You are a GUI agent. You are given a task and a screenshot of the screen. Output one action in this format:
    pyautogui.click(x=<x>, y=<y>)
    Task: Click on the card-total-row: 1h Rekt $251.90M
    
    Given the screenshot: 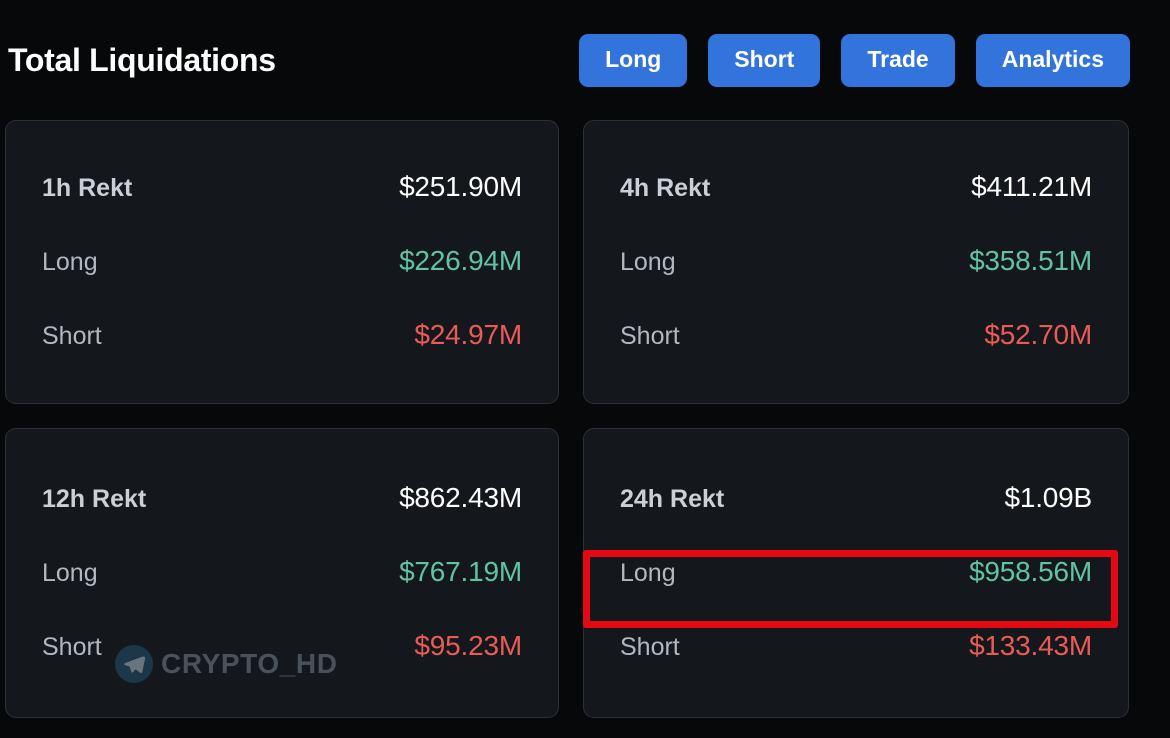 What is the action you would take?
    pyautogui.click(x=282, y=190)
    